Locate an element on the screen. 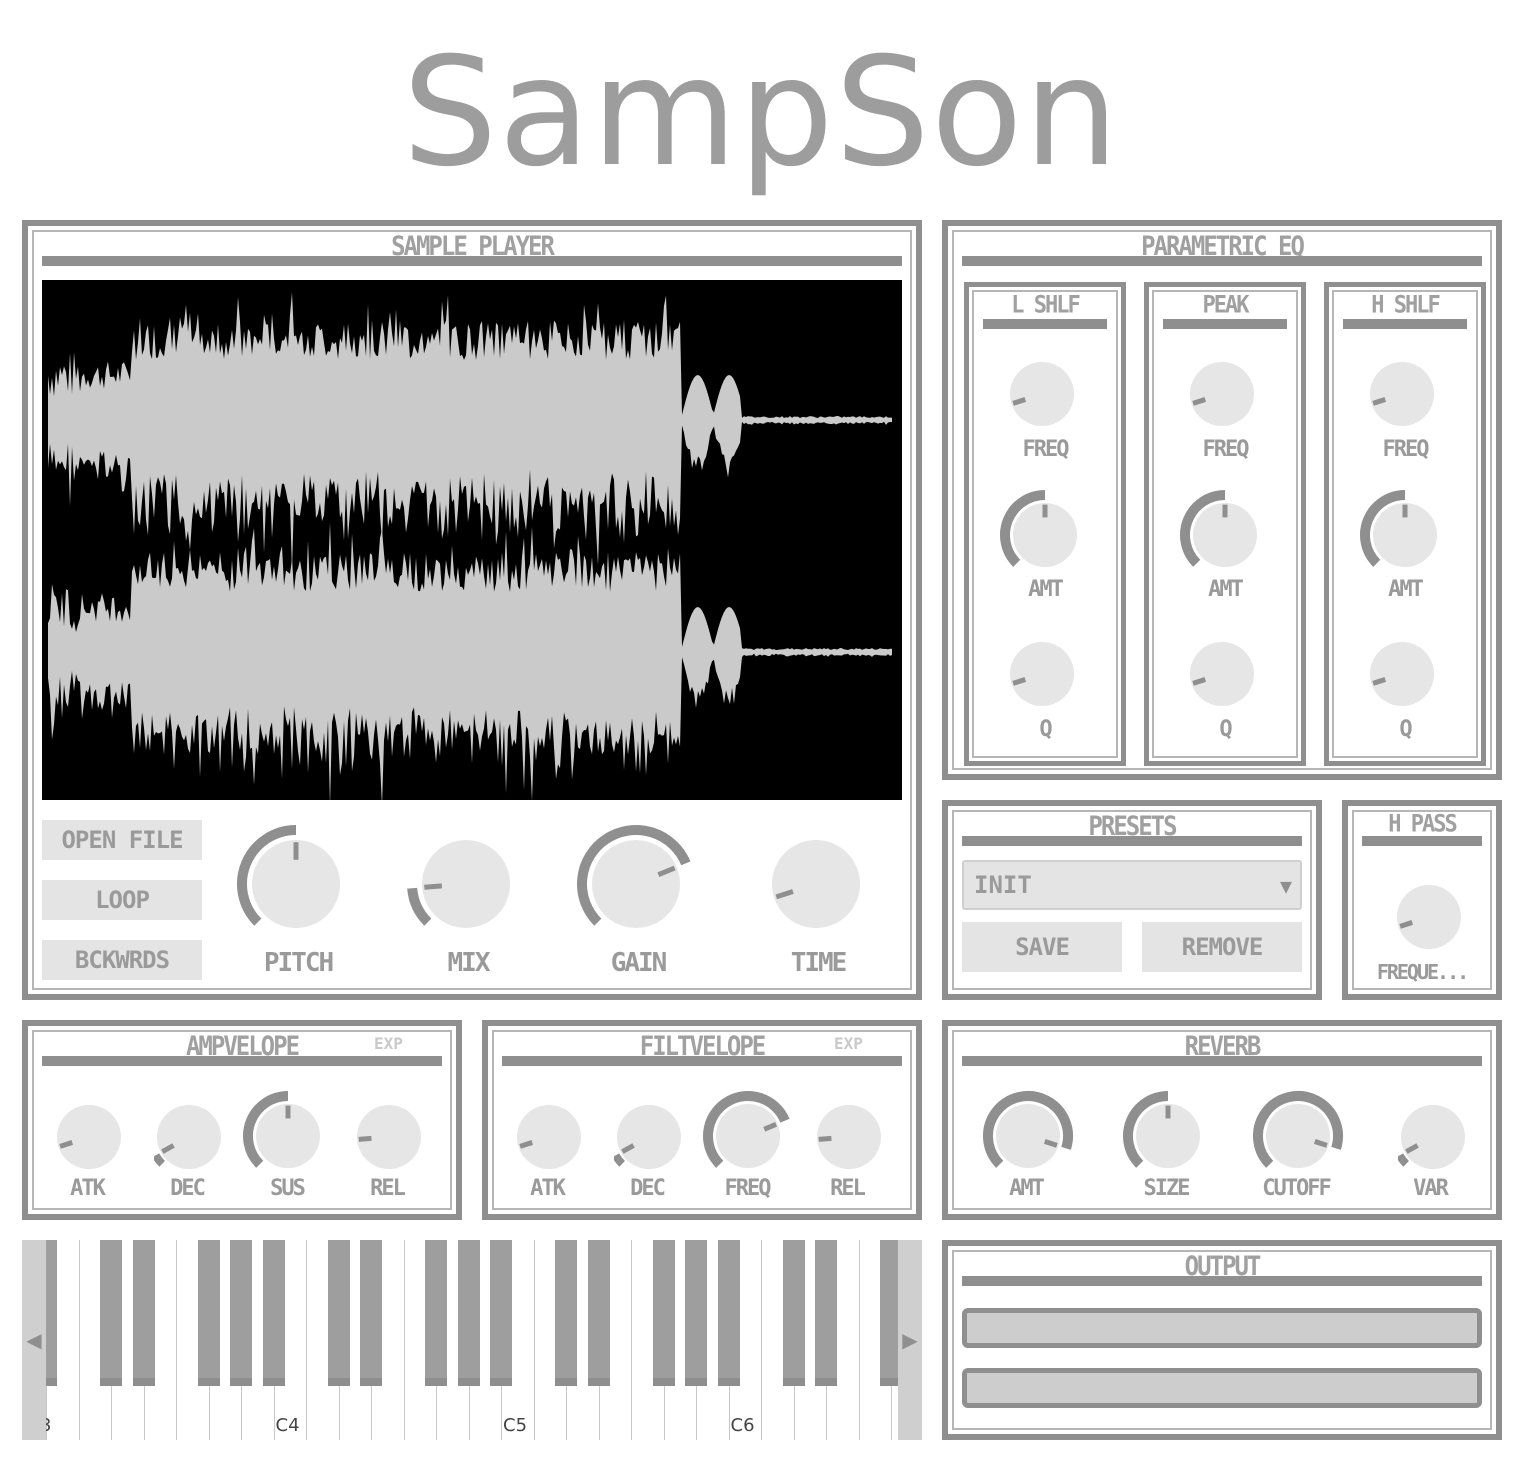 The height and width of the screenshot is (1460, 1522). mix-label: MIX is located at coordinates (469, 963).